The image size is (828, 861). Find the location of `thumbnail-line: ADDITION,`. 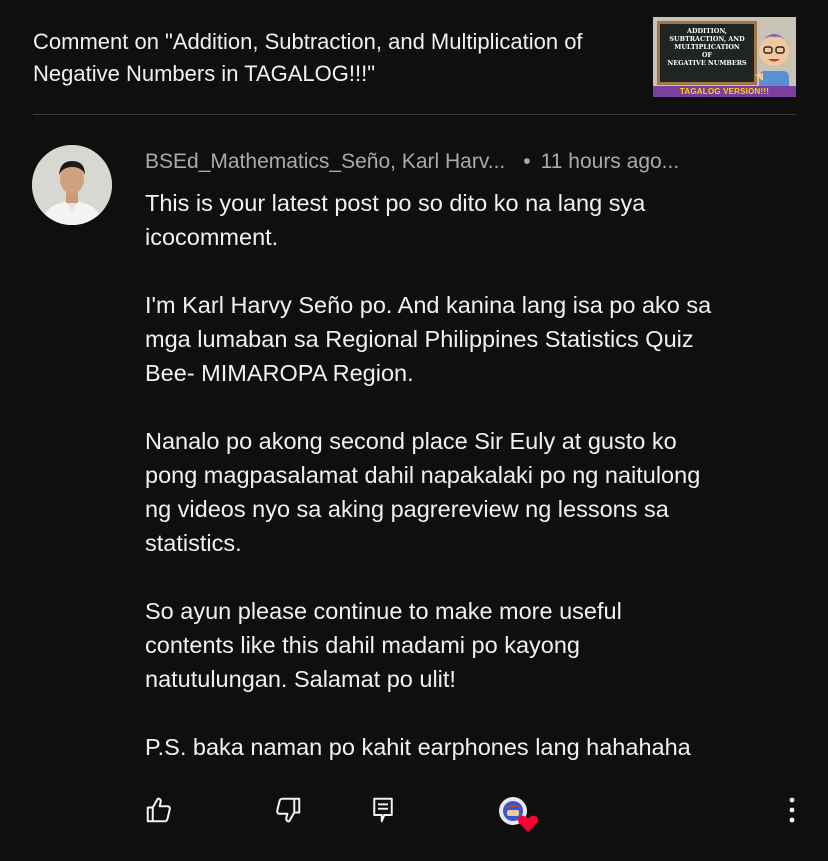

thumbnail-line: ADDITION, is located at coordinates (706, 31).